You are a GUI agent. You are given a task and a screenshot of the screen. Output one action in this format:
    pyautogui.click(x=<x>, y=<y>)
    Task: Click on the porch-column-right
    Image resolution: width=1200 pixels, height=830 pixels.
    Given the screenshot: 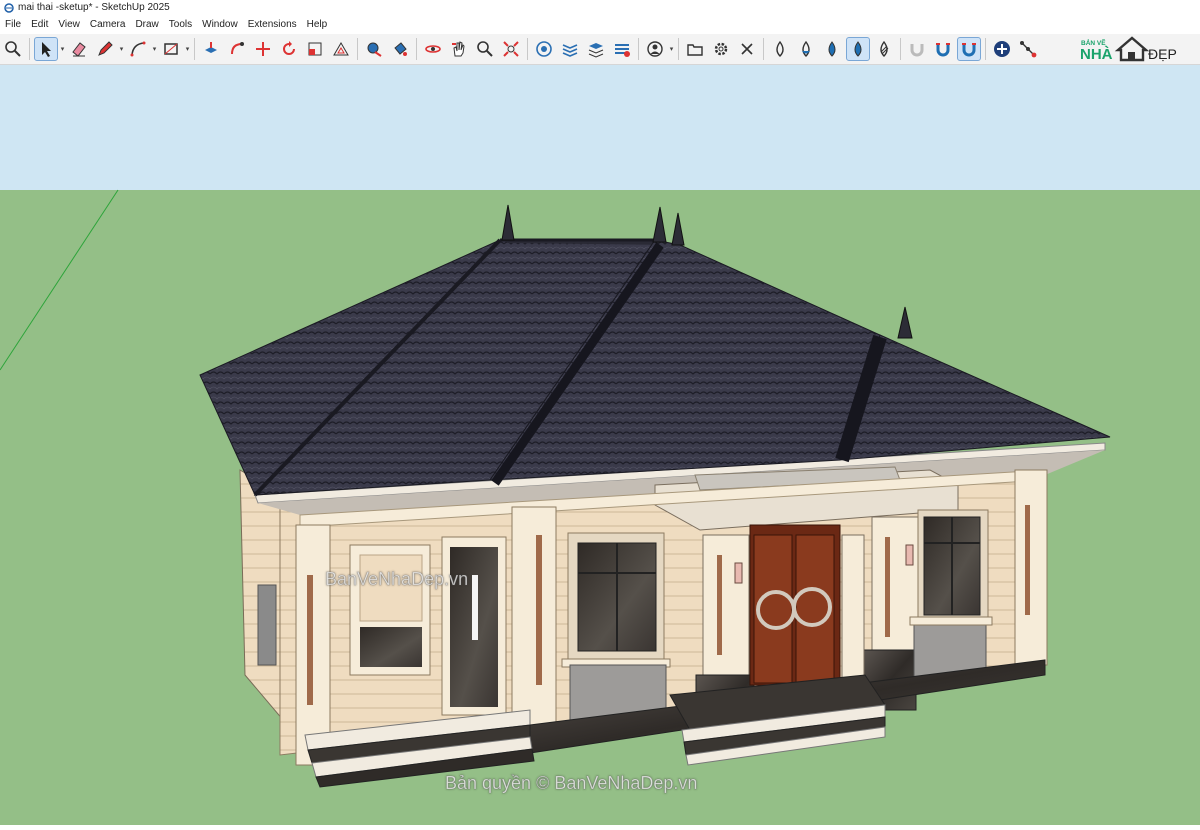 What is the action you would take?
    pyautogui.click(x=895, y=587)
    